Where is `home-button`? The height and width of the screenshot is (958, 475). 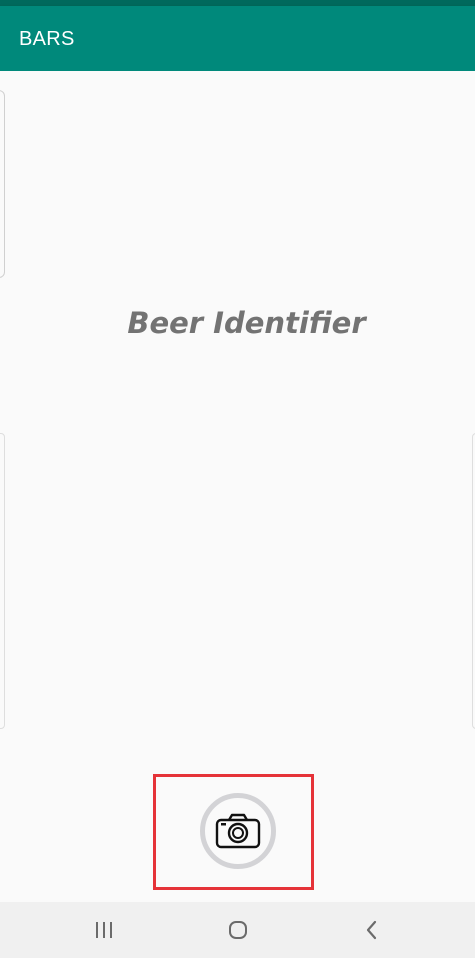
home-button is located at coordinates (238, 930).